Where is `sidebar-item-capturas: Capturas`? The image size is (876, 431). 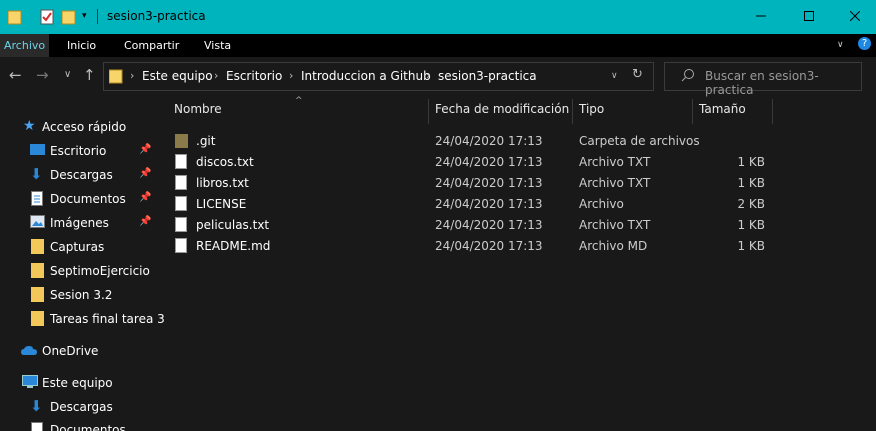 sidebar-item-capturas: Capturas is located at coordinates (80, 247).